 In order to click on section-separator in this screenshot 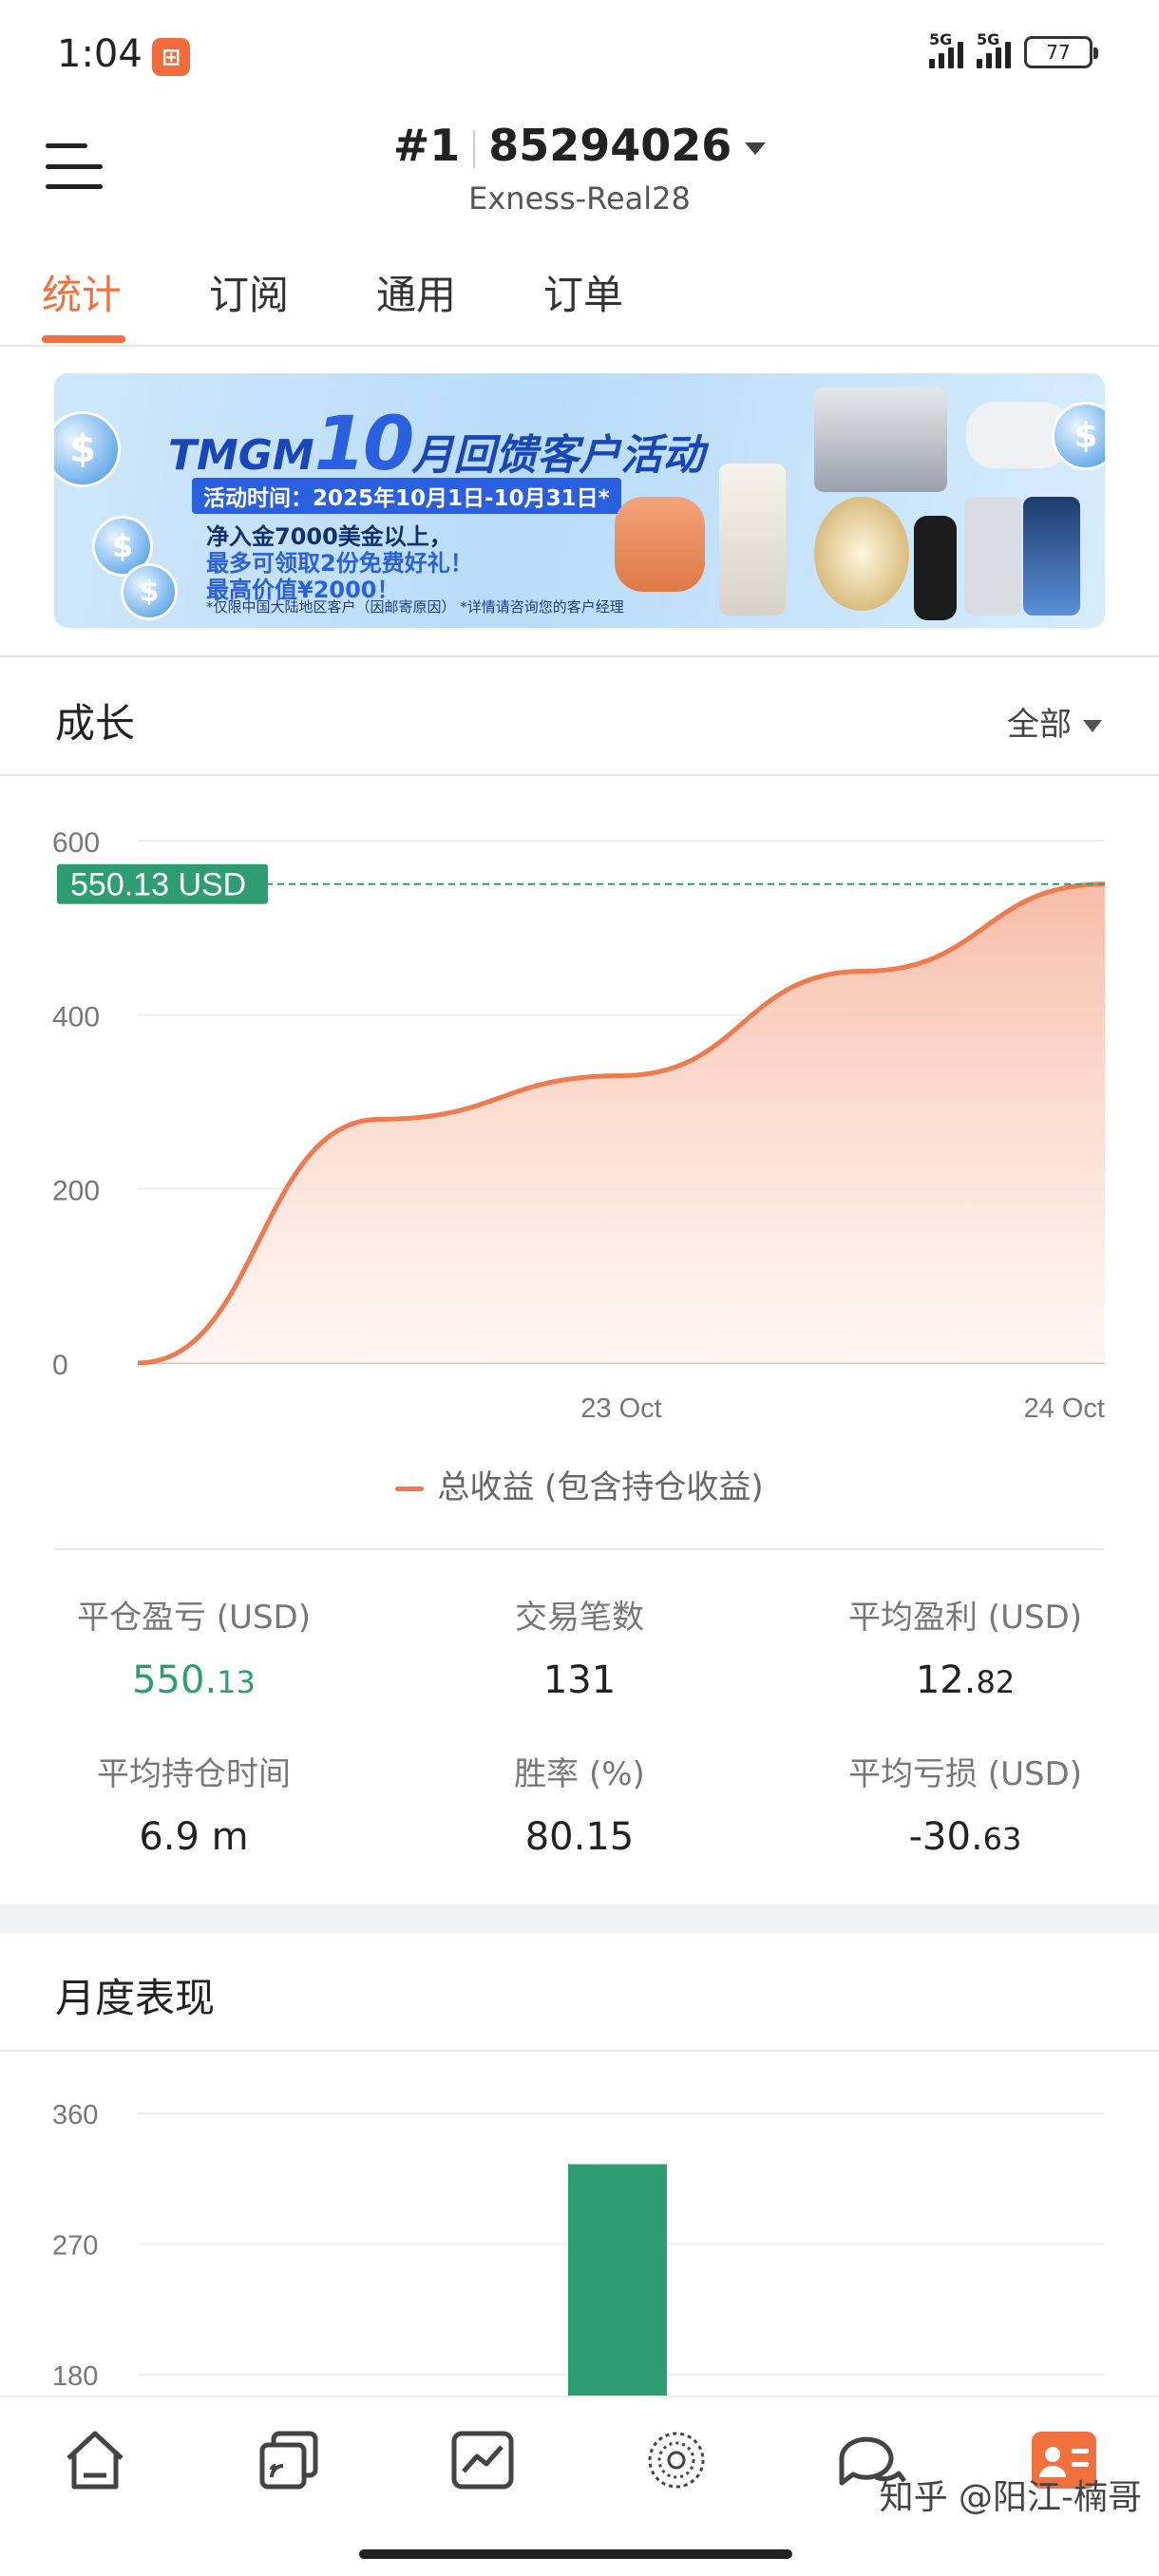, I will do `click(579, 1918)`.